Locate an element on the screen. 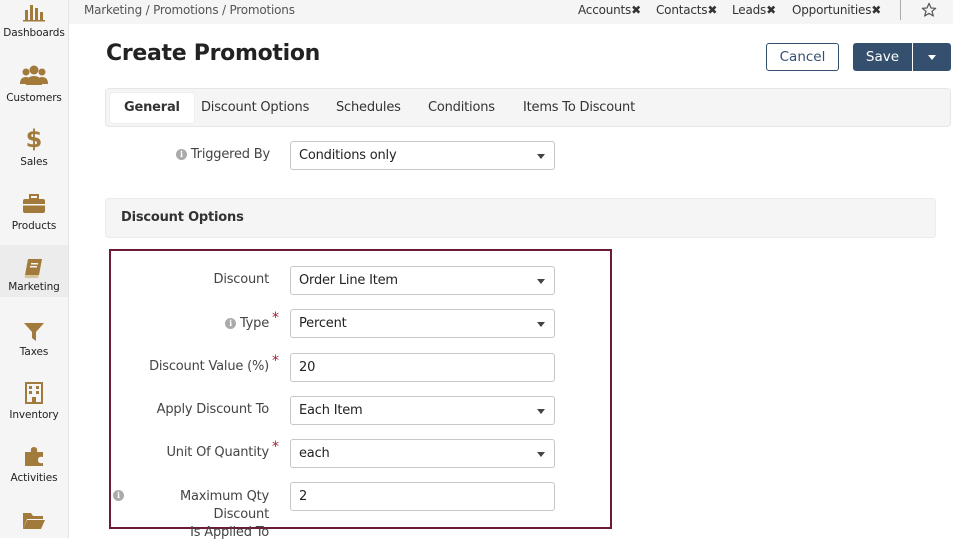 The height and width of the screenshot is (542, 953). section-title: Discount Options is located at coordinates (182, 217).